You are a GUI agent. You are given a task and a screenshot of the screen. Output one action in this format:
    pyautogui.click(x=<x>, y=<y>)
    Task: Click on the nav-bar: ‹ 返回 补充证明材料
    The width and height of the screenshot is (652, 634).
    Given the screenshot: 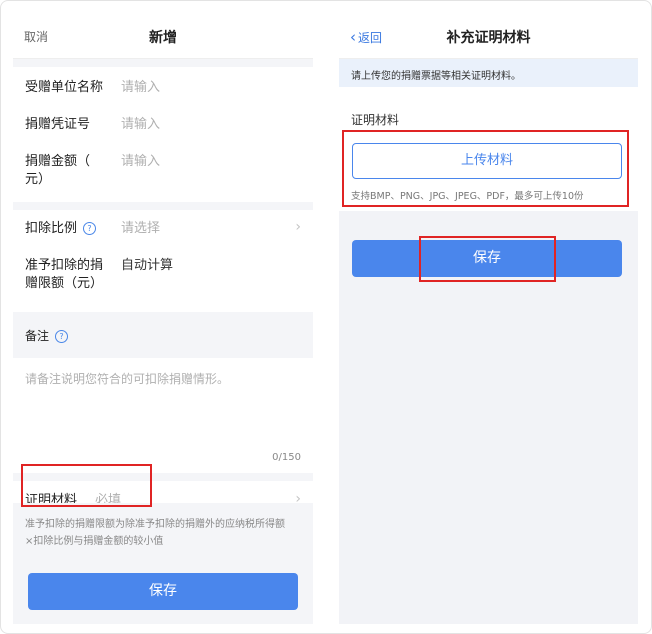 What is the action you would take?
    pyautogui.click(x=488, y=36)
    